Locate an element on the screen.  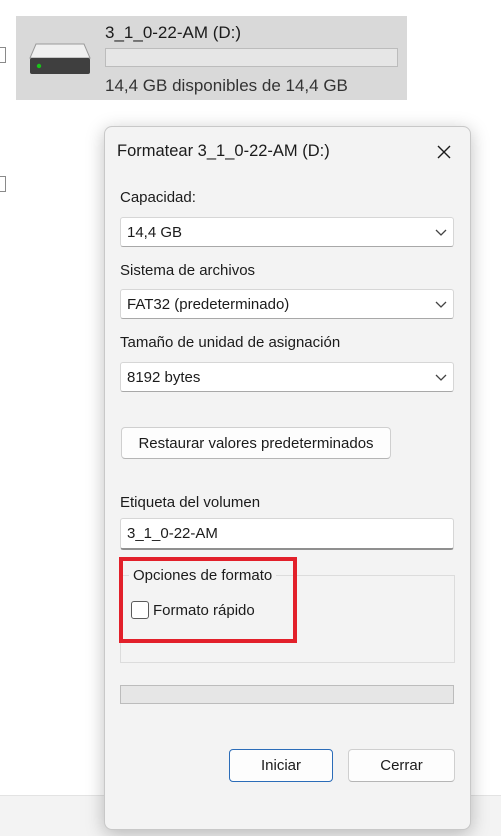
restore-defaults-button: Restaurar valores predeterminados is located at coordinates (256, 443).